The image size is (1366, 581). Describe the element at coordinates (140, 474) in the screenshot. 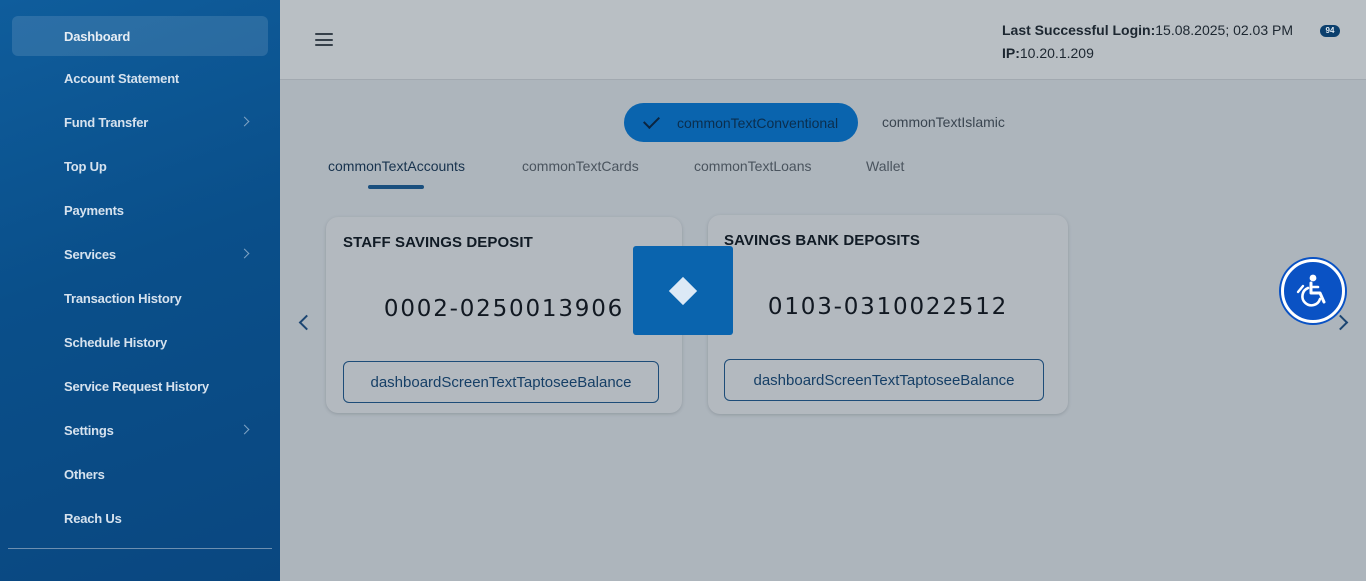

I see `sidebar-item-others: Others` at that location.